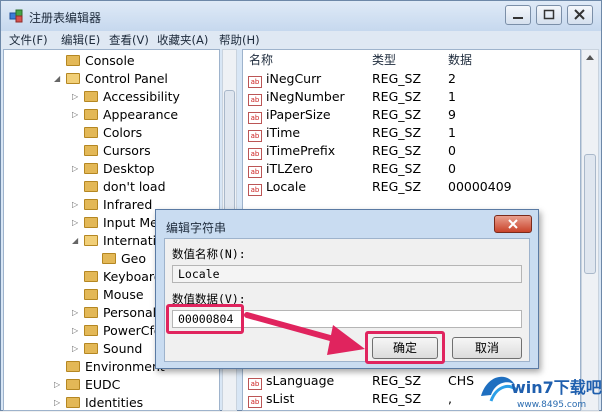  I want to click on menu-favorites: 收藏夹(A), so click(182, 40).